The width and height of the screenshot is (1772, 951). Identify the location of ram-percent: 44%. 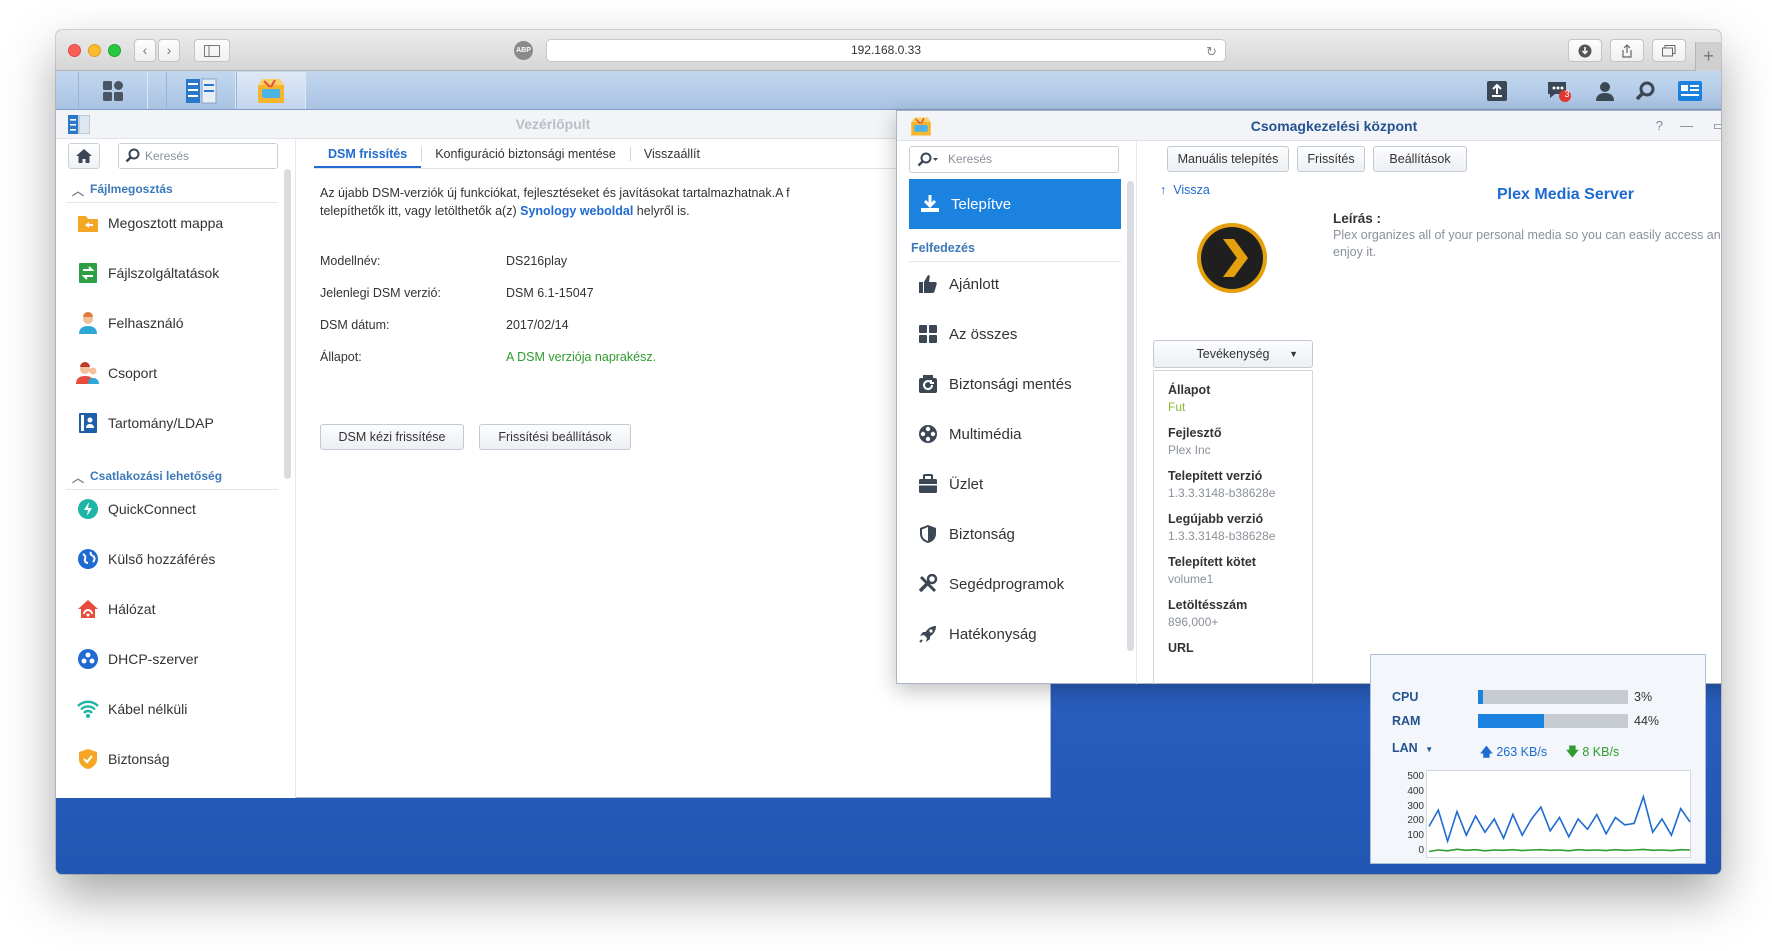
(1647, 721).